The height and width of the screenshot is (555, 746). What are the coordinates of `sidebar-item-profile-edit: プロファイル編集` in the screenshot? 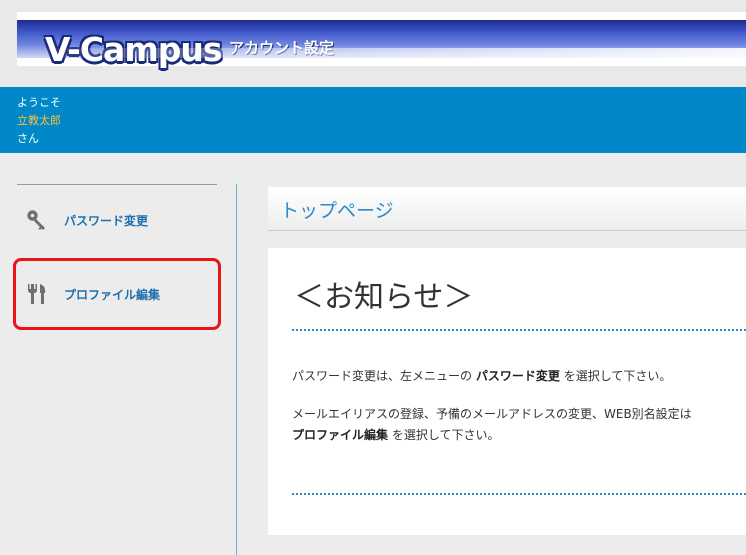 It's located at (93, 294).